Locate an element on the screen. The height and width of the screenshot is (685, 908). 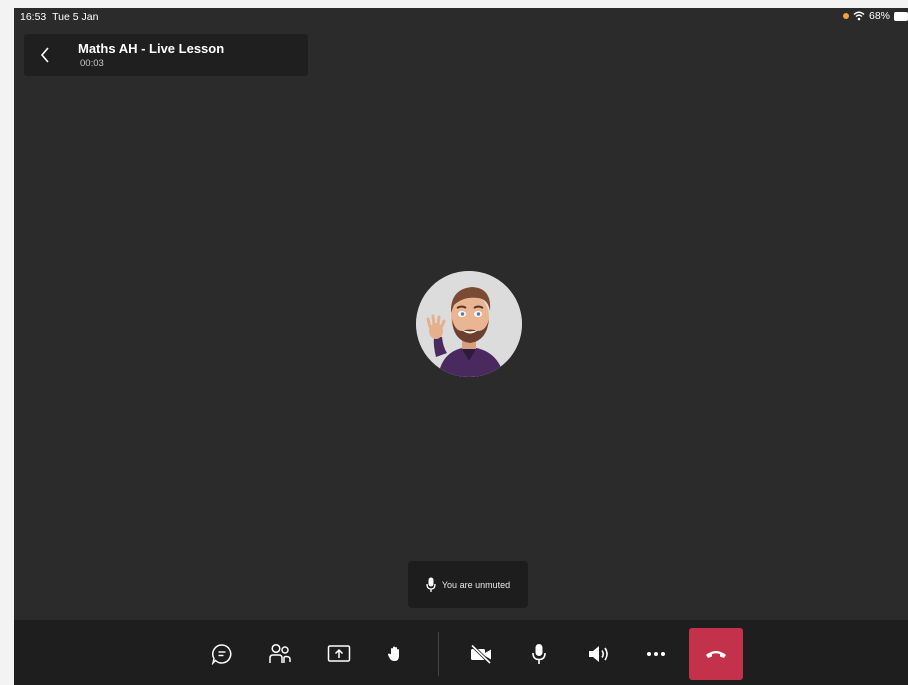
battery-icon is located at coordinates (901, 16).